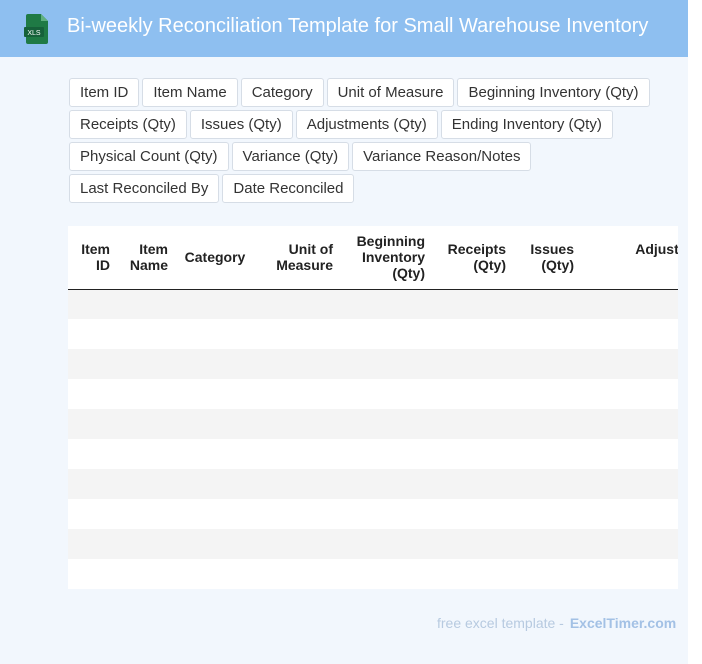 This screenshot has height=664, width=702. I want to click on column-header-line: Inventory, so click(393, 257).